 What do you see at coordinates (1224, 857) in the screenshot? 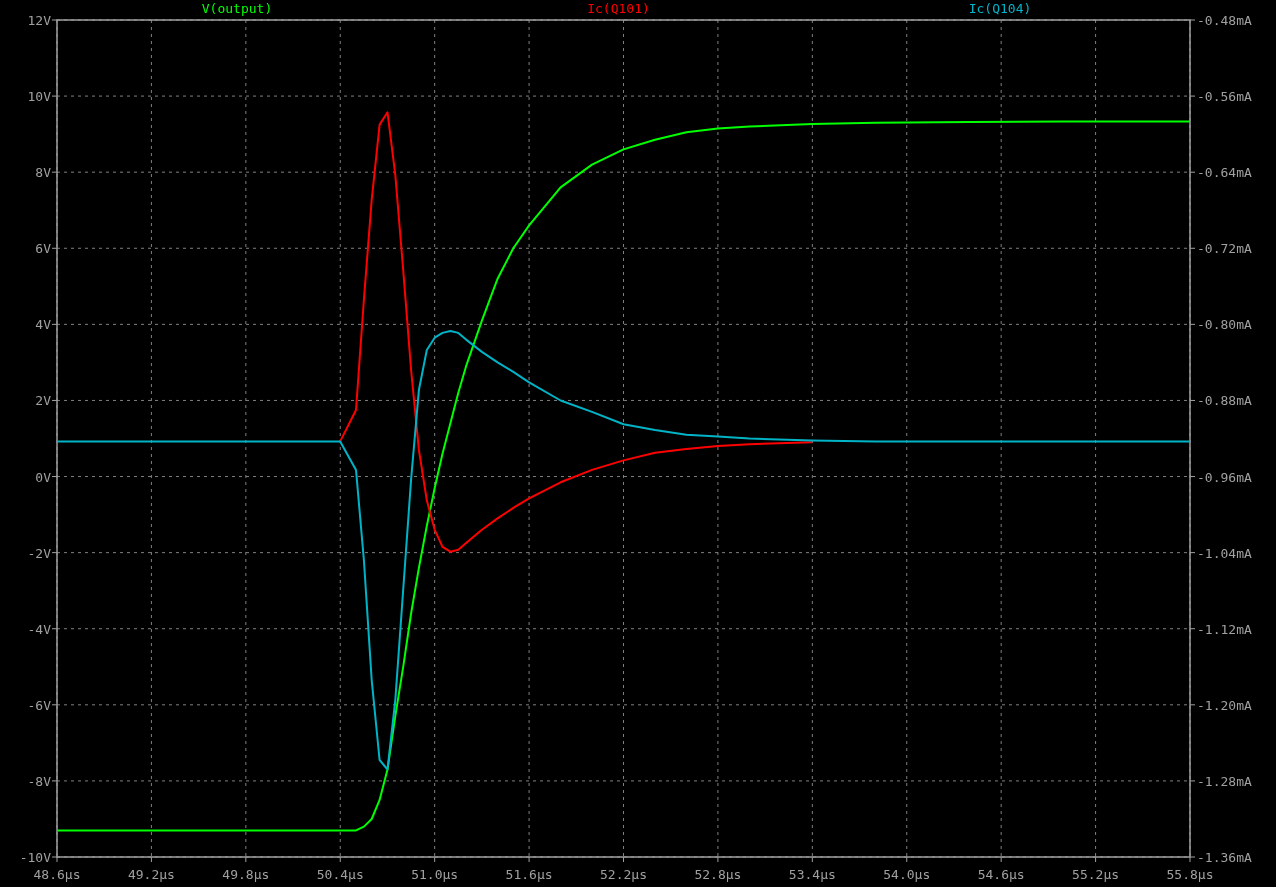
I see `axis-tick-label: -1.36mA` at bounding box center [1224, 857].